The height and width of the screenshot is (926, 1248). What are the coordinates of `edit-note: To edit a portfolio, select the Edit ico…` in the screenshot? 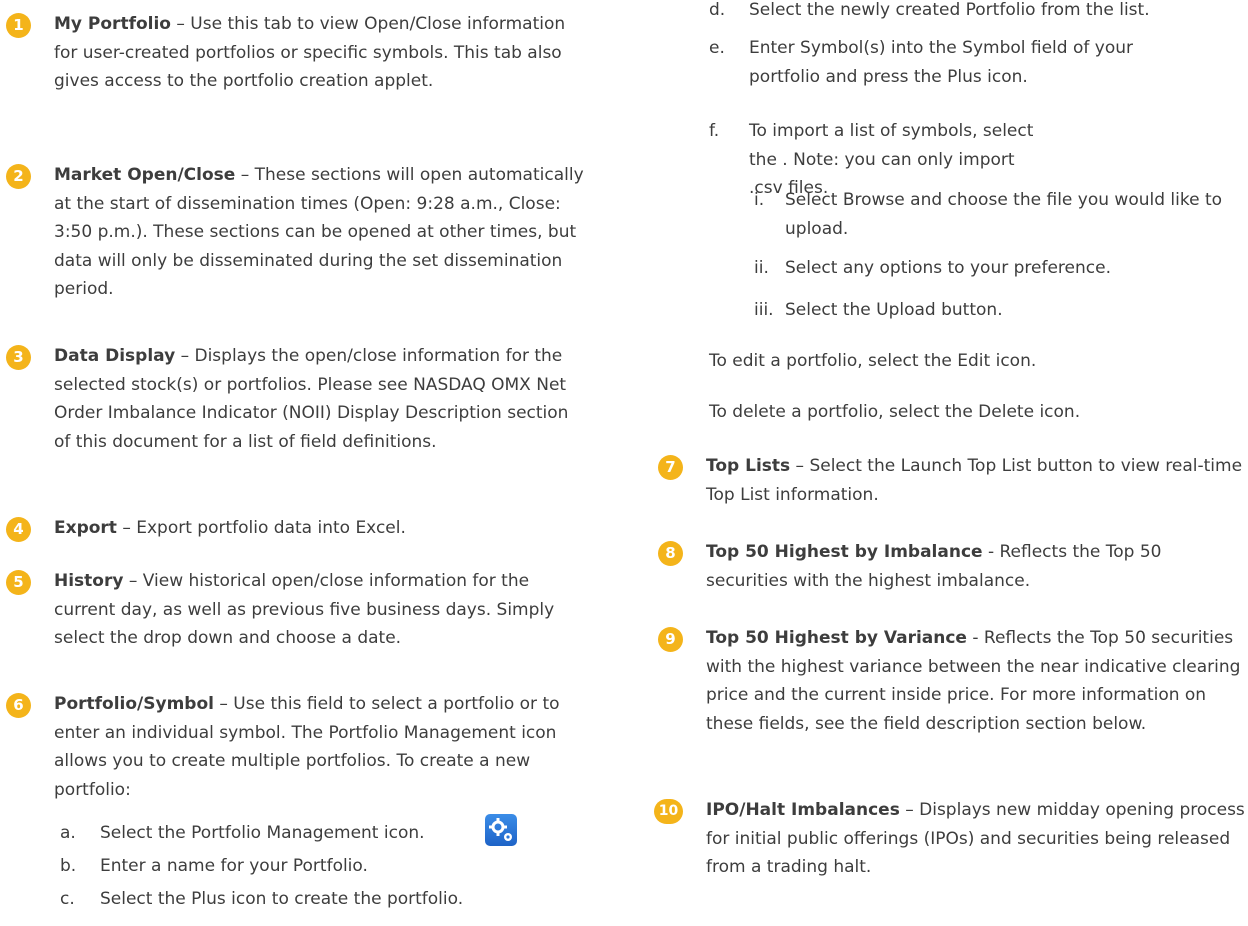 It's located at (873, 361).